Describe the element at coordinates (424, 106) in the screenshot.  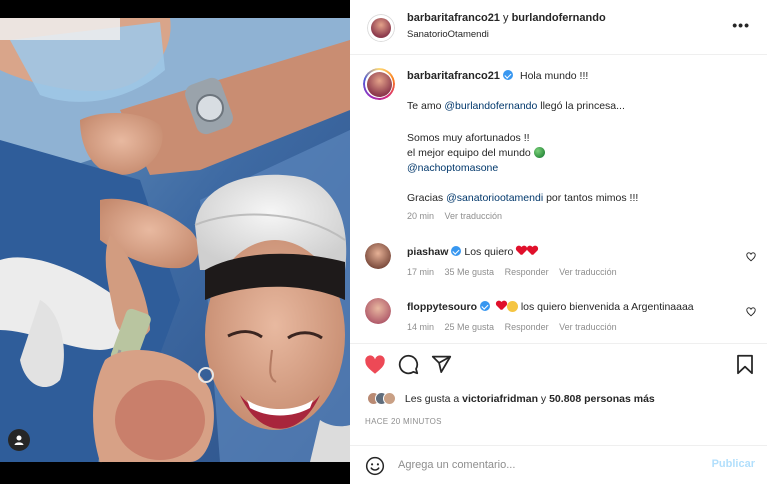
I see `caption-line-2-prefix: Te amo` at that location.